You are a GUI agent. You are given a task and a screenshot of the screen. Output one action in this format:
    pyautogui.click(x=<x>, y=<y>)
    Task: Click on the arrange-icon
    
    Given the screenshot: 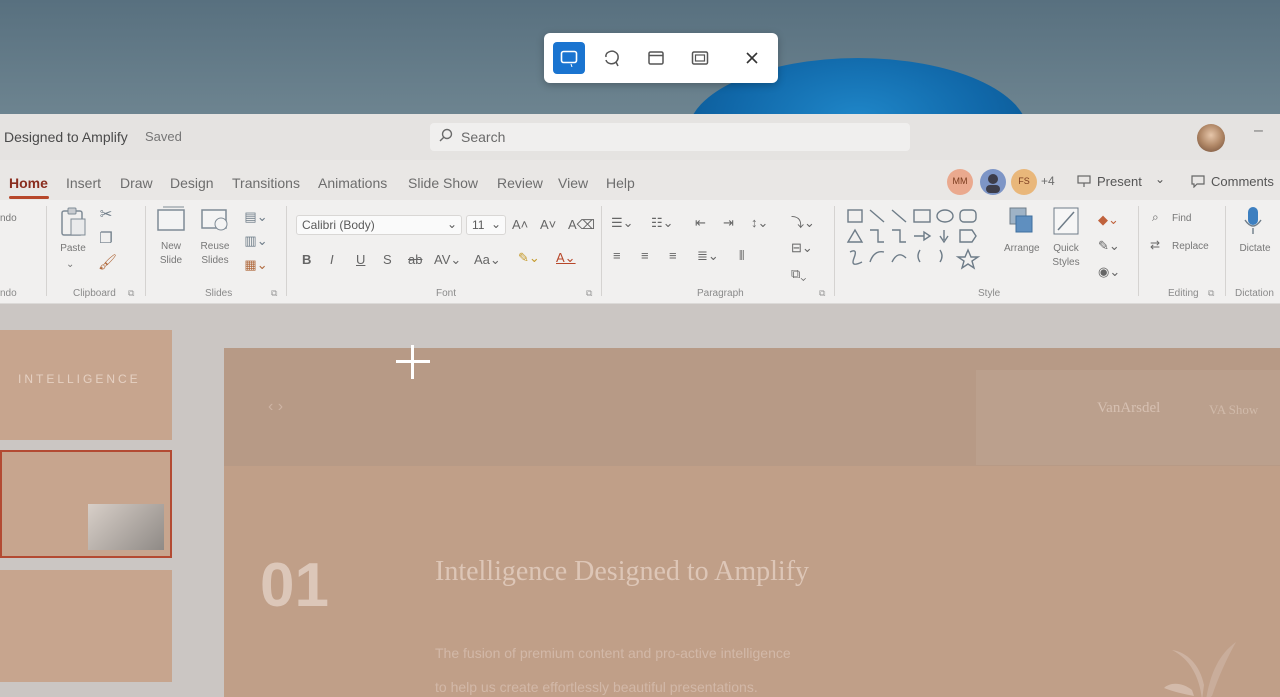 What is the action you would take?
    pyautogui.click(x=1021, y=221)
    